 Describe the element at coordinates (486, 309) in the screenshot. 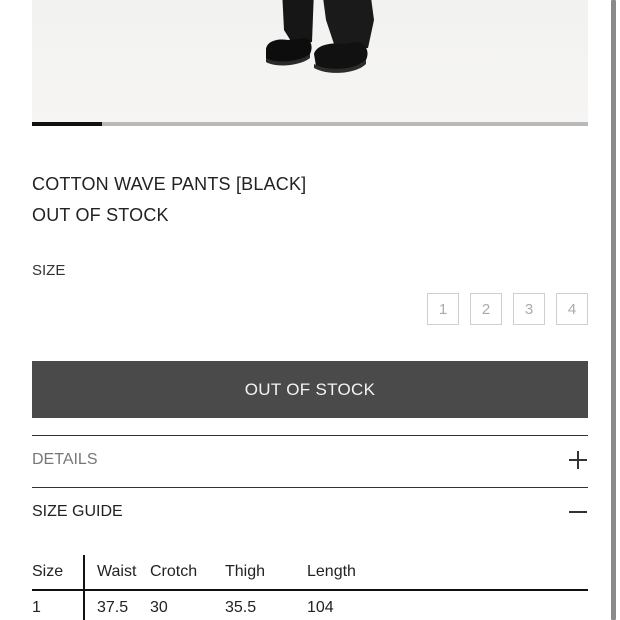

I see `size-option-2: 2` at that location.